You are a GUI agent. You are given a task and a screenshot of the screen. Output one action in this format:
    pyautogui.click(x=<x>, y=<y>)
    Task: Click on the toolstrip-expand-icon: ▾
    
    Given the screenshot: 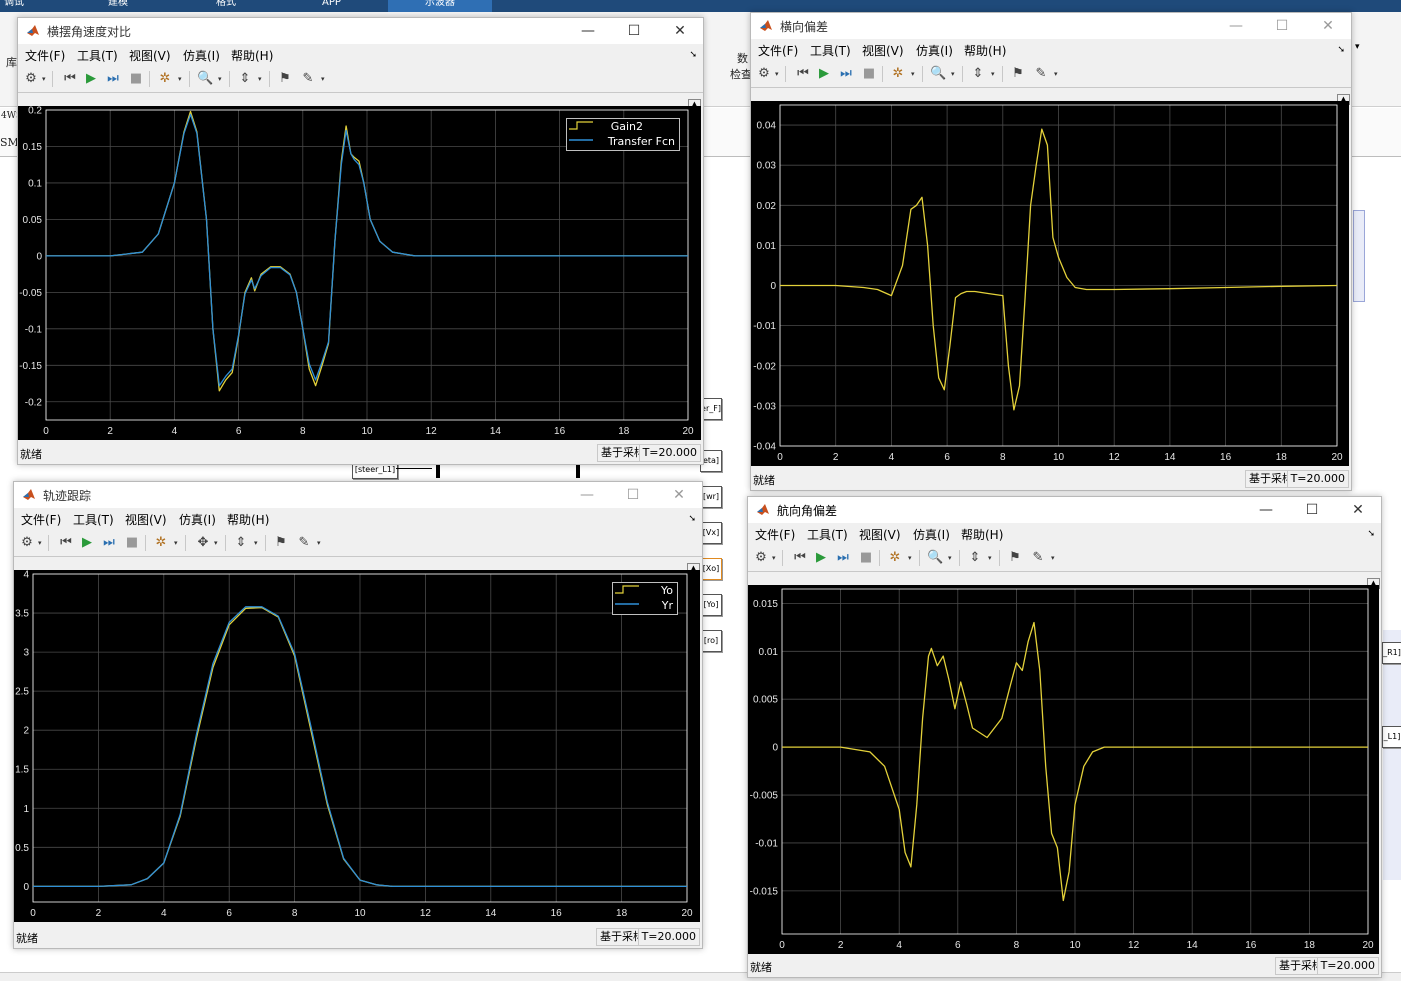 What is the action you would take?
    pyautogui.click(x=1357, y=47)
    